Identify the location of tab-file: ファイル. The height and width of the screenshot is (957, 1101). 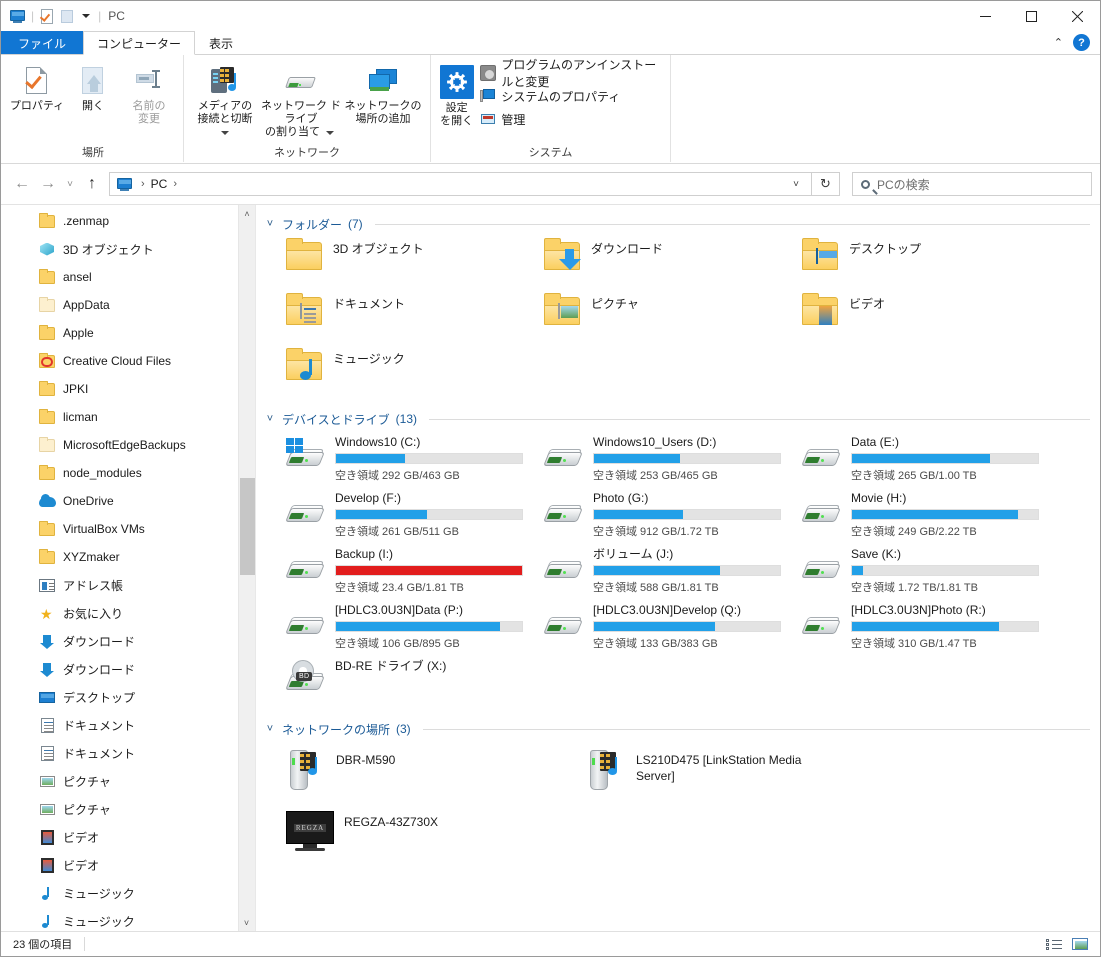
(42, 42).